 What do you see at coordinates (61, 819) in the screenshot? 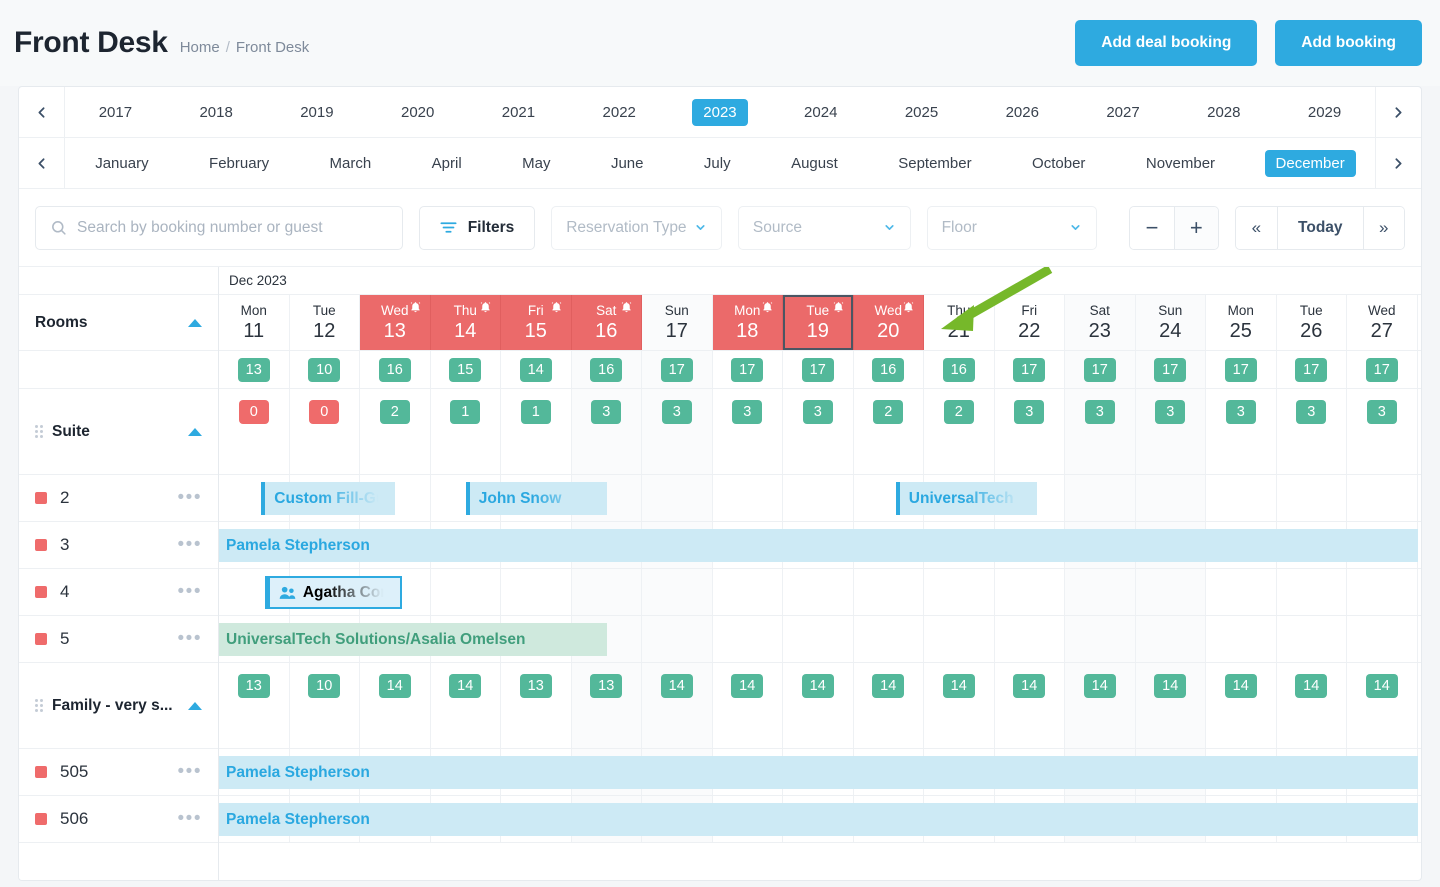
I see `room-left-wrap: 506` at bounding box center [61, 819].